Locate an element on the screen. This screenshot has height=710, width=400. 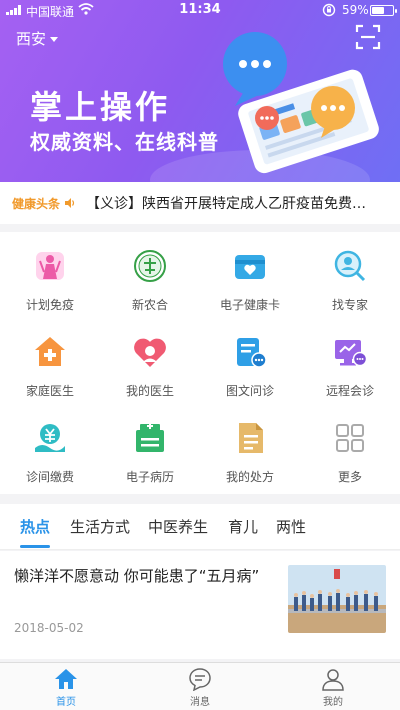
service-medical-record: 电子病历 is located at coordinates (150, 447).